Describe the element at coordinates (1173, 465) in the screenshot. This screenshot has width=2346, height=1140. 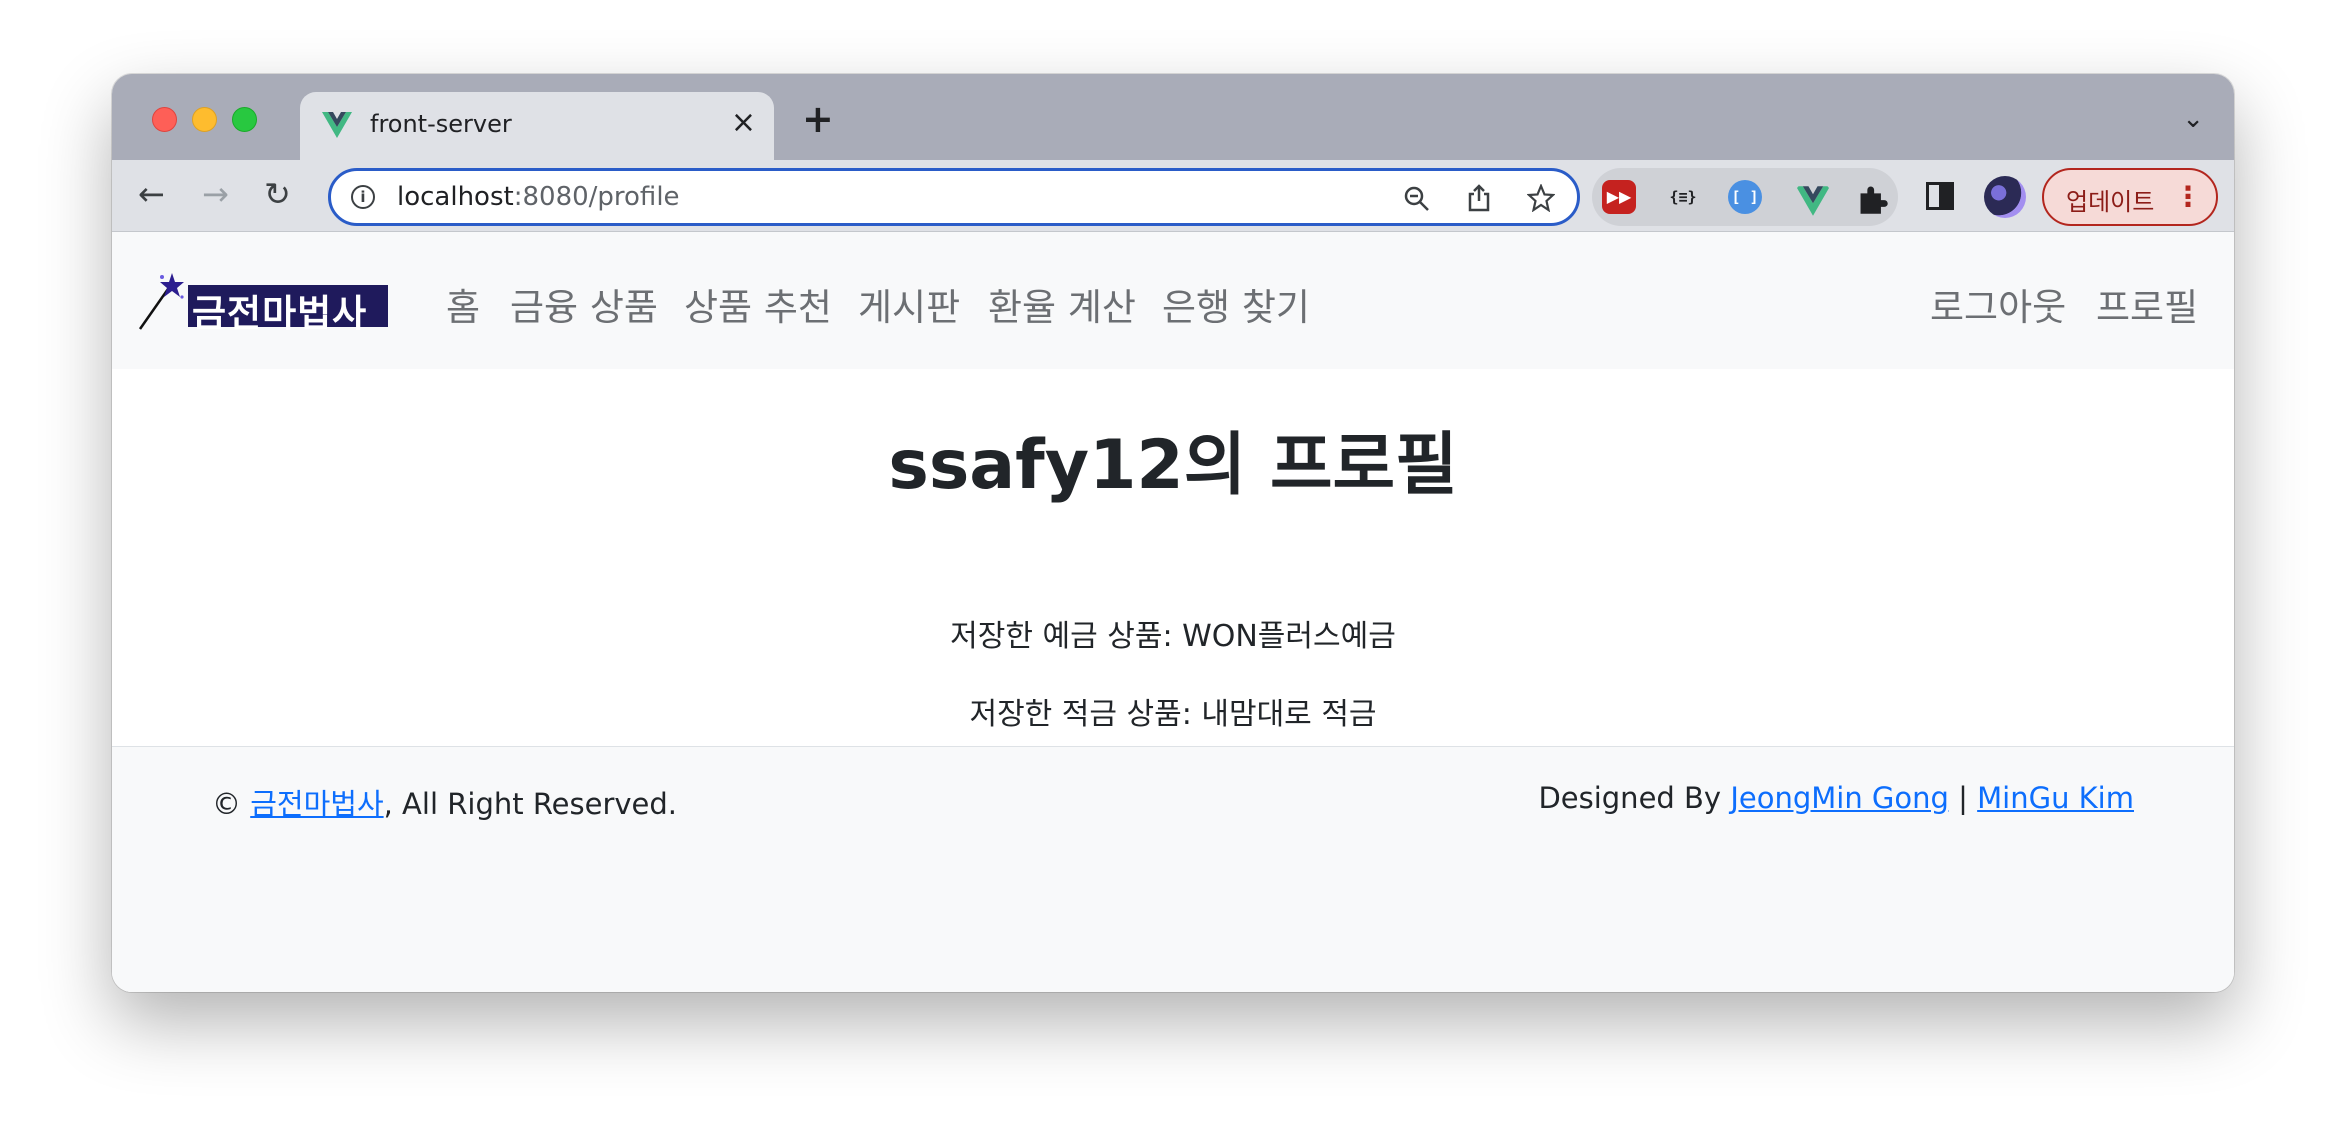
I see `profile-title: ssafy12의 프로필` at that location.